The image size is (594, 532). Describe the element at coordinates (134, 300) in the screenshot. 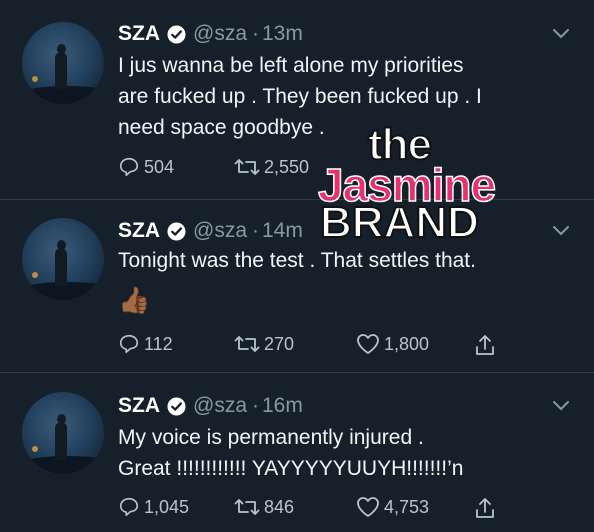

I see `thumbs-up-emoji: 👍🏾` at that location.